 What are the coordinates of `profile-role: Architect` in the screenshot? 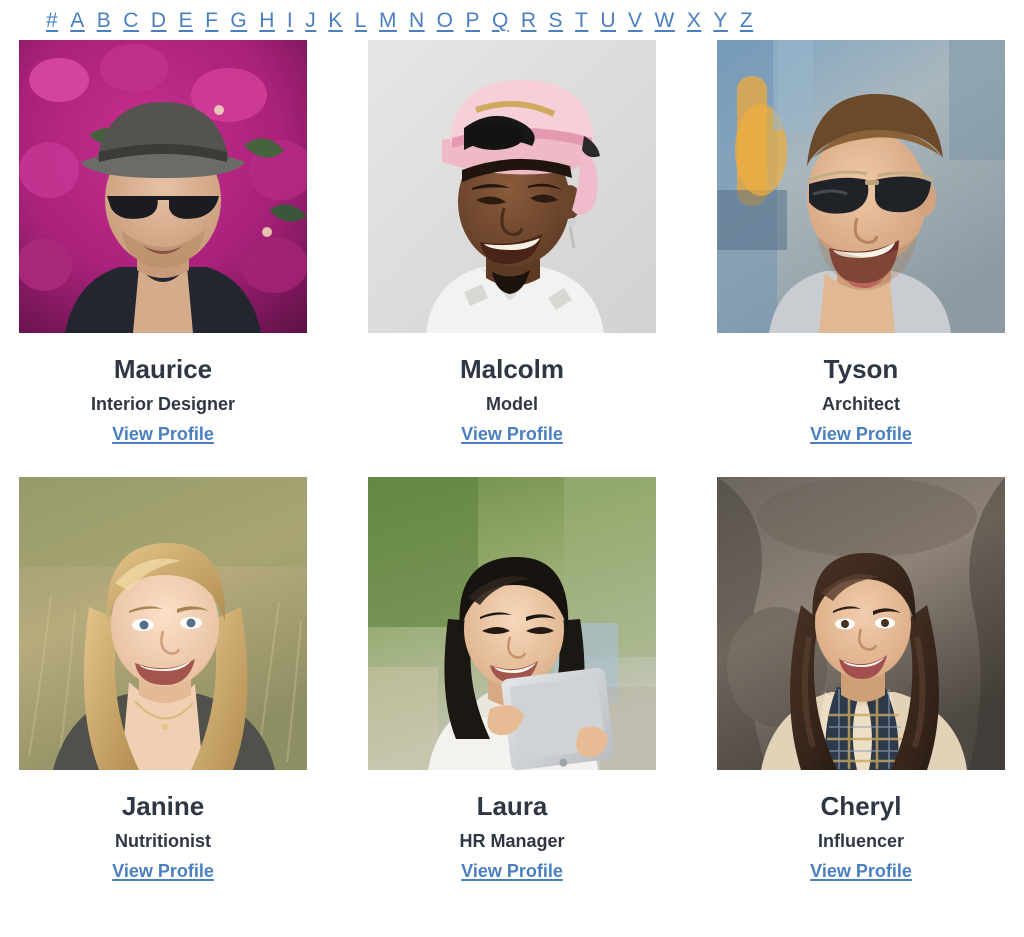 It's located at (861, 404).